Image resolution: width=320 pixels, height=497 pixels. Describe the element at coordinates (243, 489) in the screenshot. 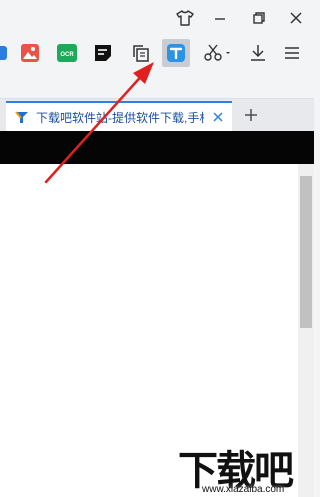

I see `watermark-url: www.xiazaiba.com` at that location.